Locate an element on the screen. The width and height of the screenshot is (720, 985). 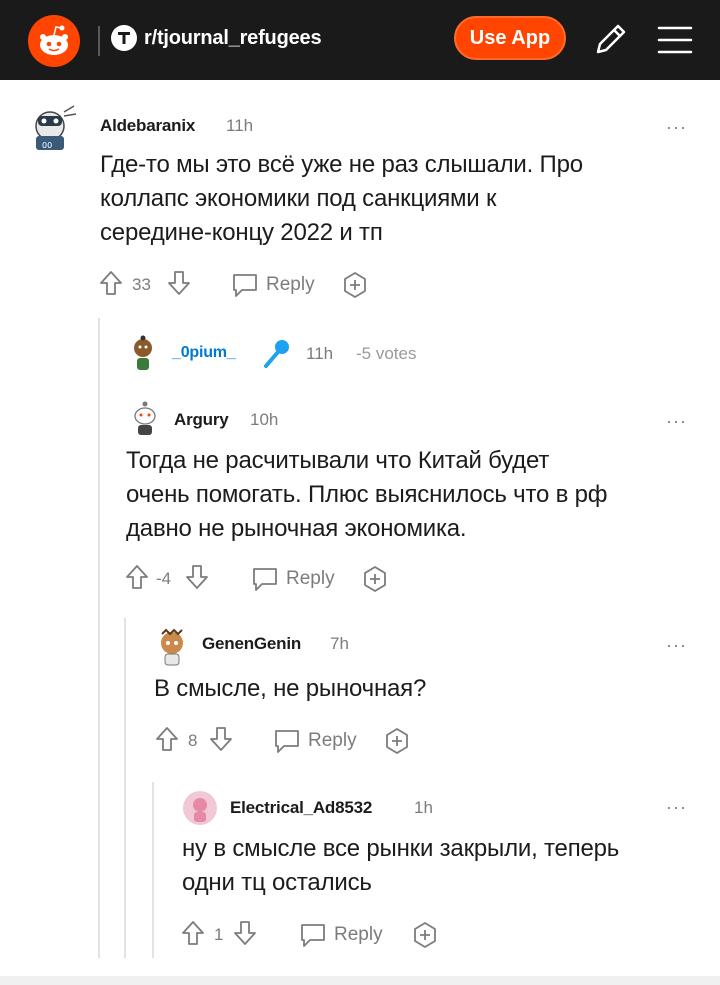
vote-score: 1 is located at coordinates (219, 934).